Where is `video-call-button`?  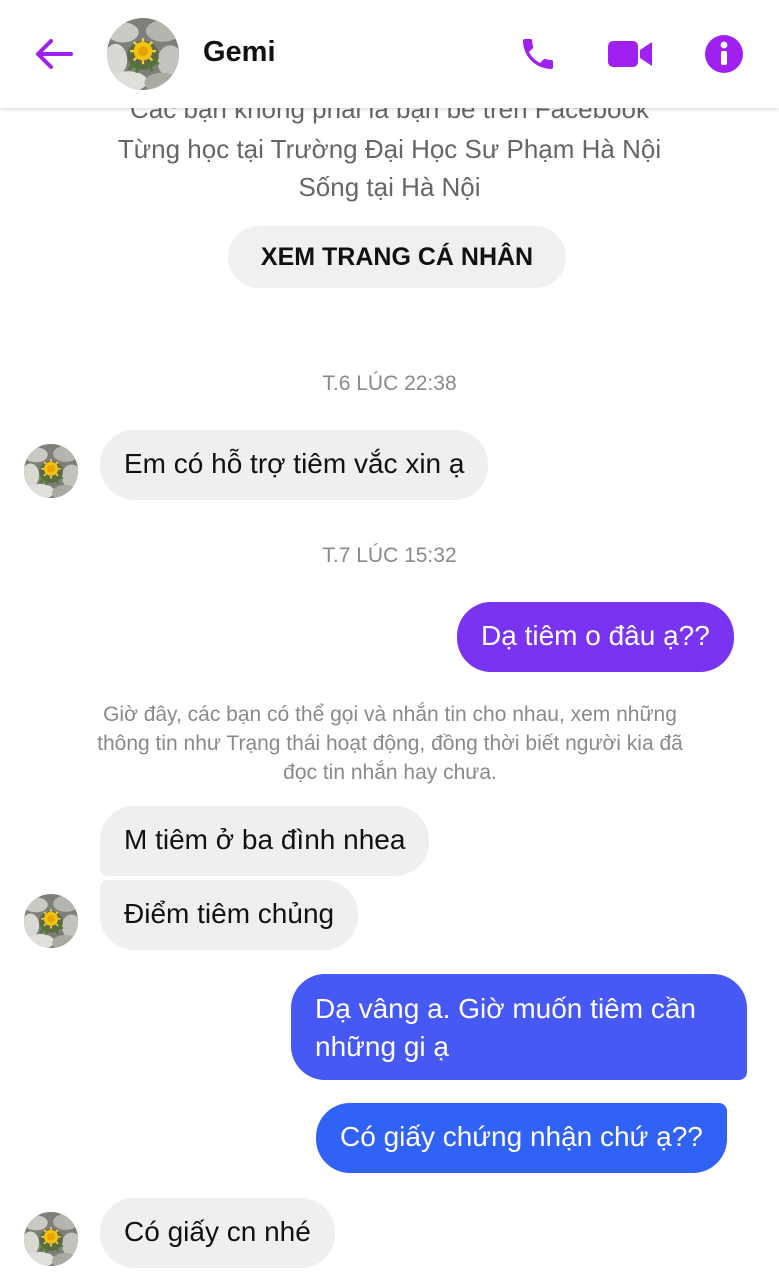 video-call-button is located at coordinates (630, 54).